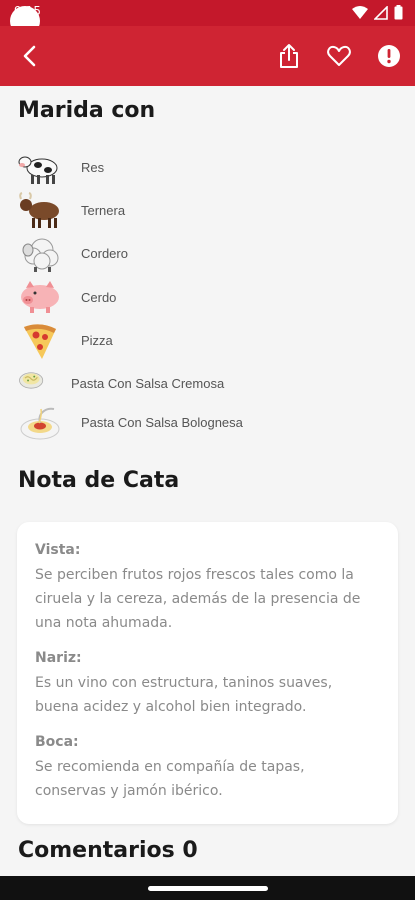  What do you see at coordinates (40, 341) in the screenshot?
I see `pizza-icon` at bounding box center [40, 341].